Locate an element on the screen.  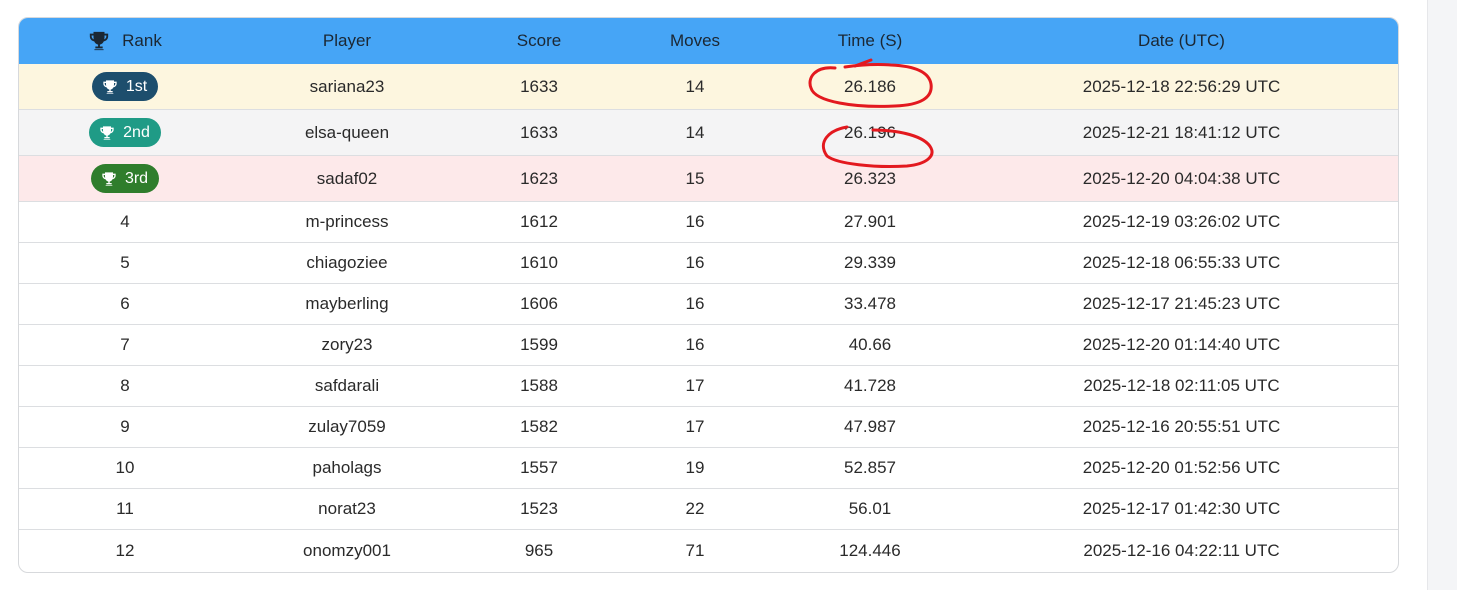
cell-player: sadaf02 is located at coordinates (347, 178).